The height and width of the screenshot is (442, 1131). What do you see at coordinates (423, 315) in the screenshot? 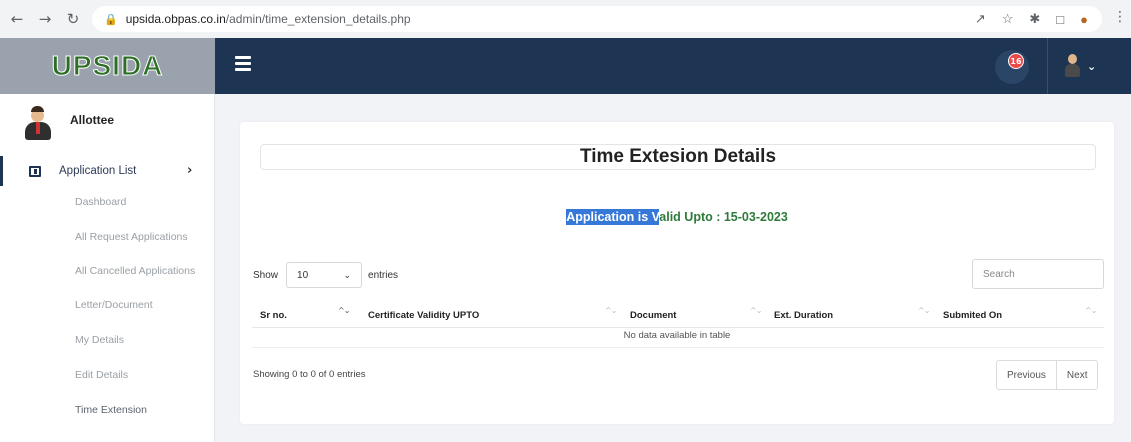
I see `column-header-certificate-validity: Certificate Validity UPTO` at bounding box center [423, 315].